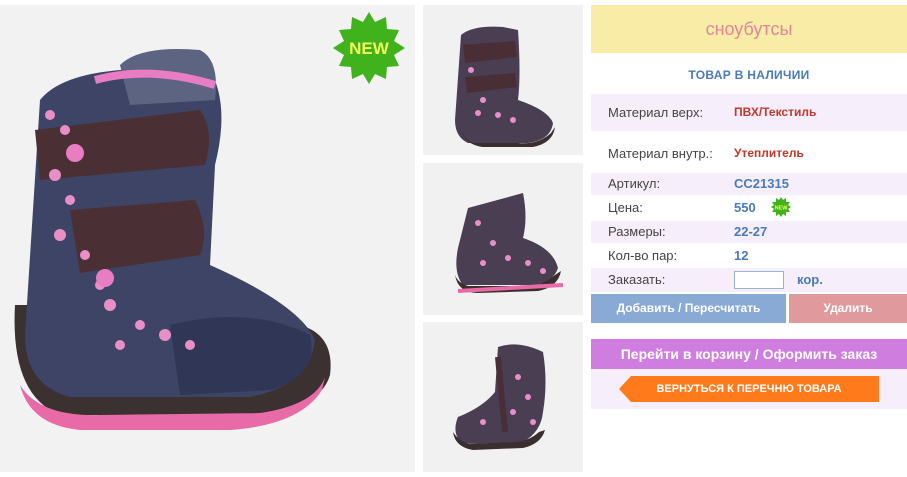  What do you see at coordinates (643, 255) in the screenshot?
I see `spec-label: Кол-во пар:` at bounding box center [643, 255].